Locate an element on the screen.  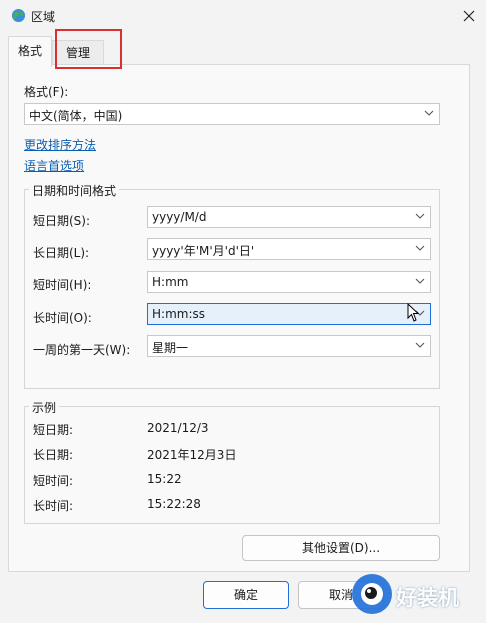
long-time-value: H:mm:ss is located at coordinates (178, 314).